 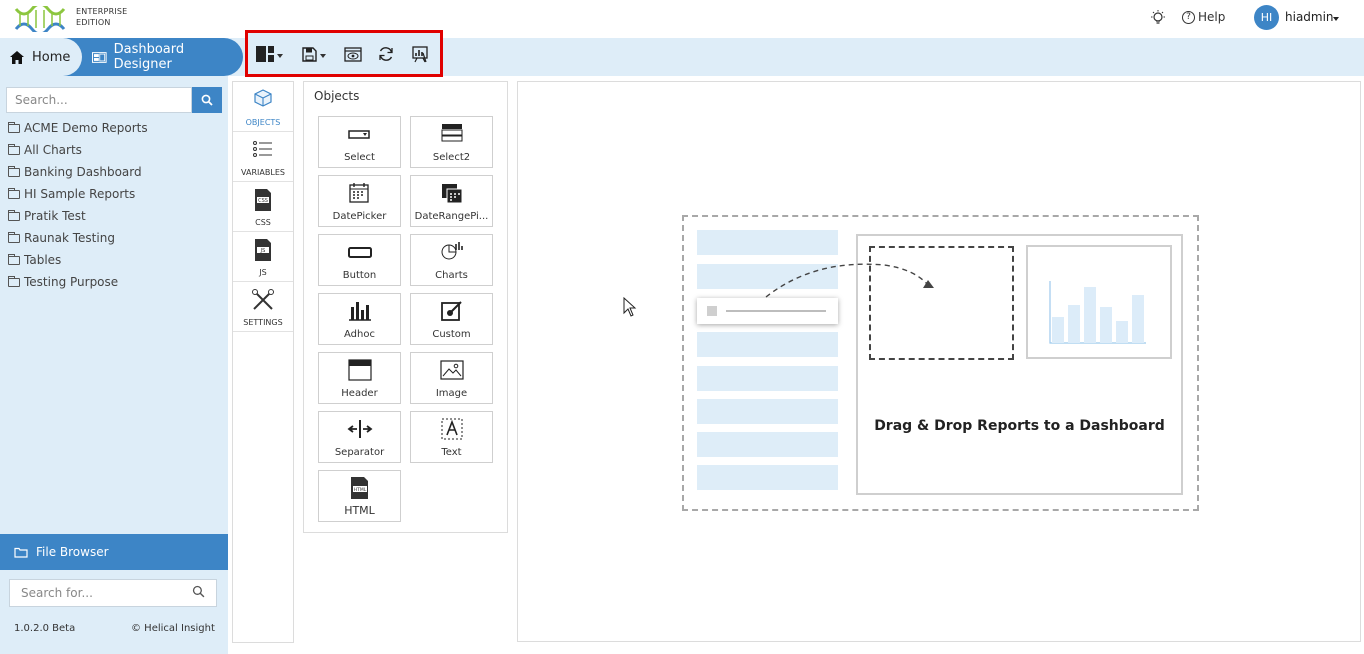 I want to click on version-label: 1.0.2.0 Beta, so click(x=45, y=628).